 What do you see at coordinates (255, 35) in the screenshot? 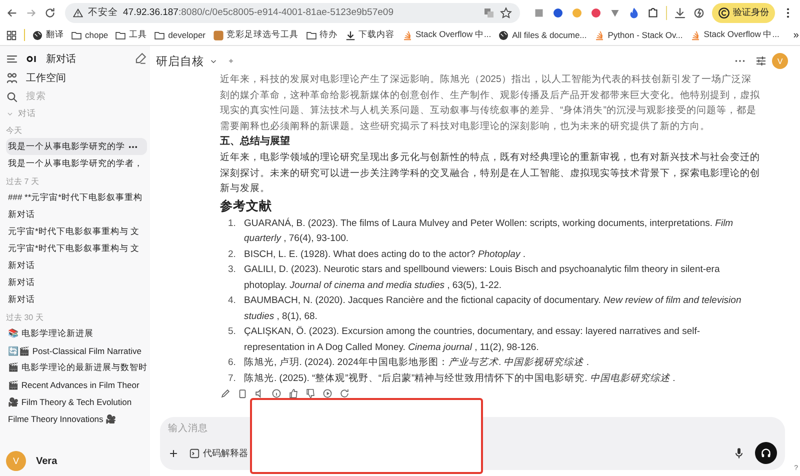
I see `bookmark: 竞彩足球选号工具` at bounding box center [255, 35].